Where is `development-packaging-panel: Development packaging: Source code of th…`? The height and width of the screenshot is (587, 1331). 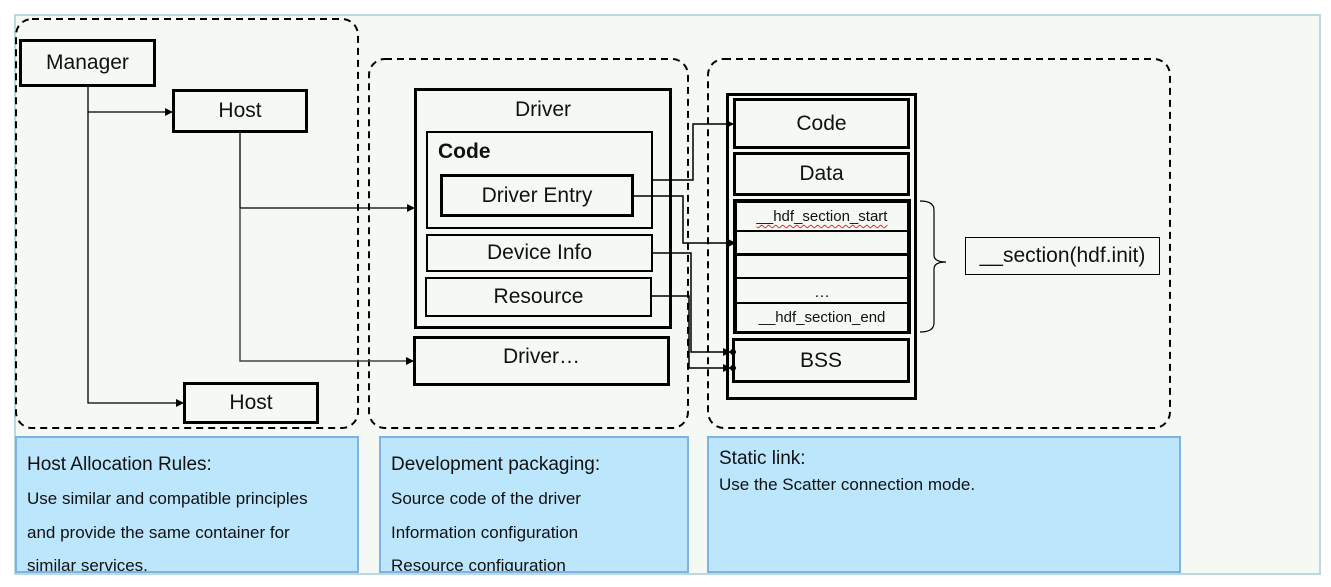 development-packaging-panel: Development packaging: Source code of th… is located at coordinates (534, 504).